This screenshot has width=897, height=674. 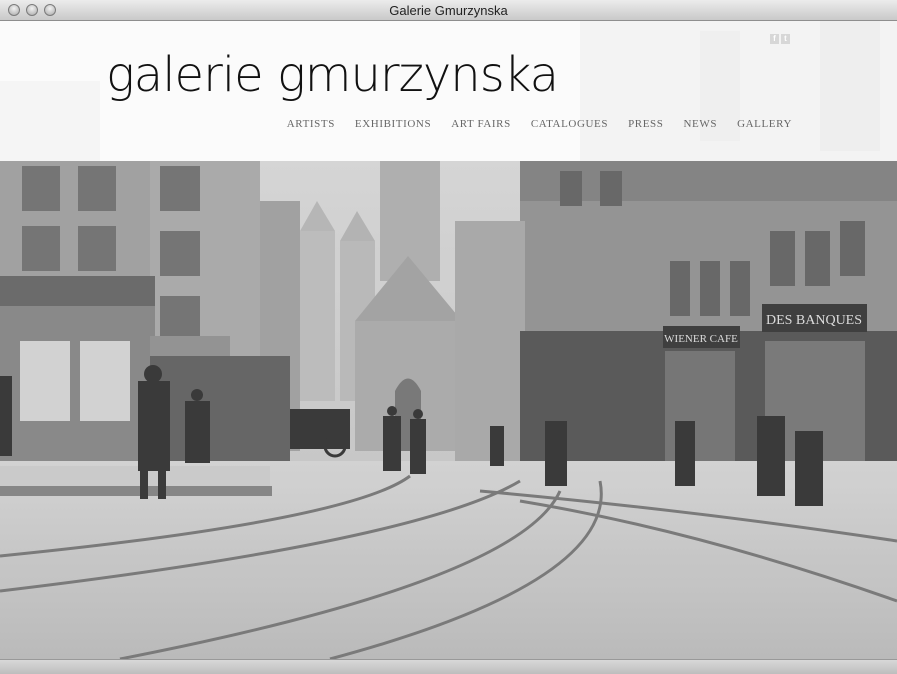 I want to click on nav-news: NEWS, so click(x=701, y=124).